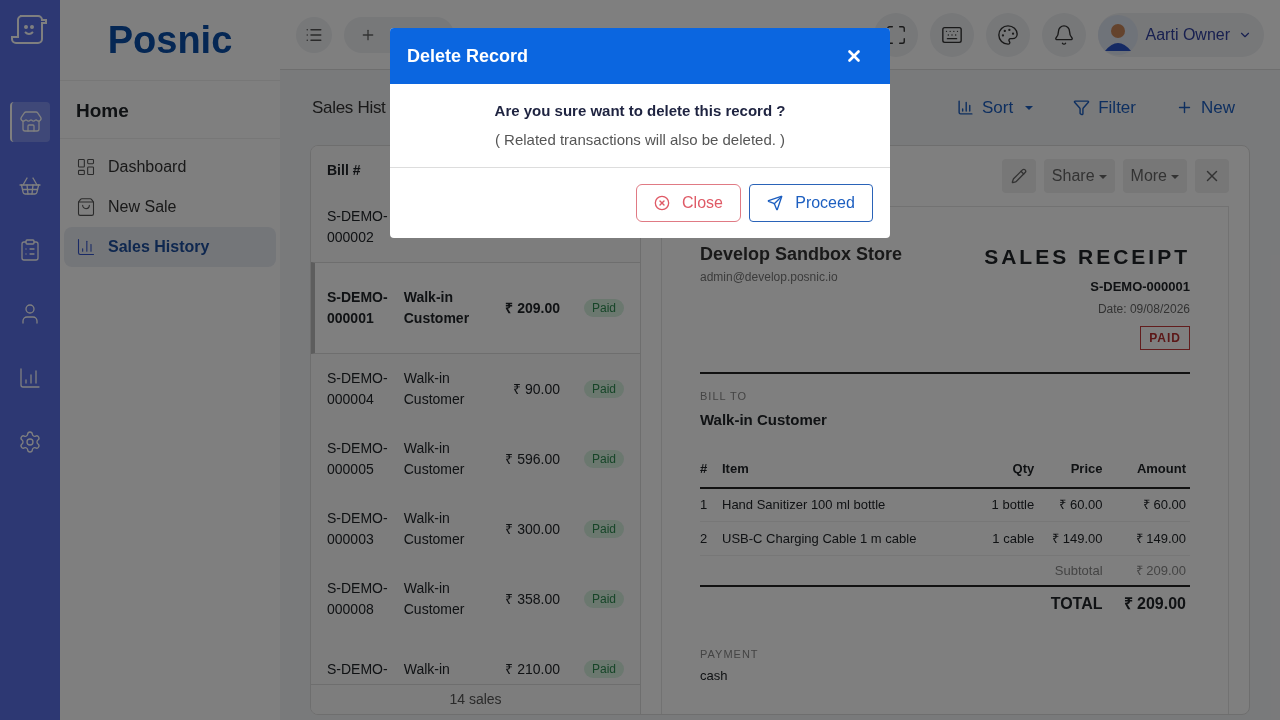 The width and height of the screenshot is (1280, 720). I want to click on close-button: Close, so click(688, 203).